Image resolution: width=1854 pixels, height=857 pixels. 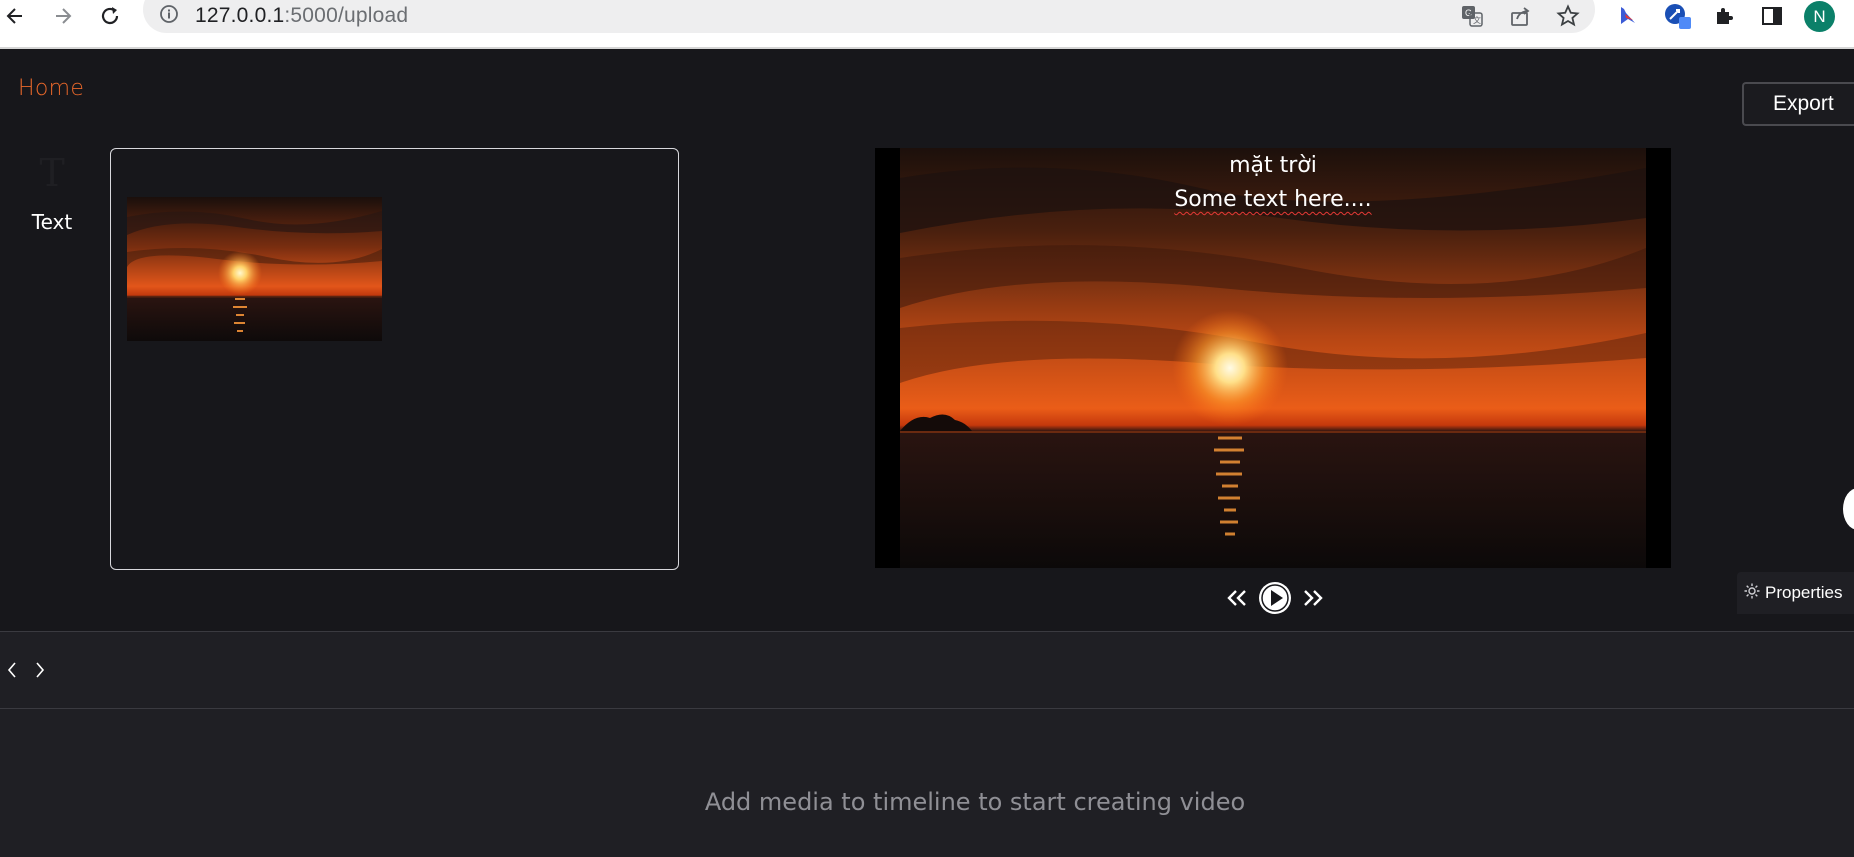 I want to click on side-panel-icon, so click(x=1772, y=16).